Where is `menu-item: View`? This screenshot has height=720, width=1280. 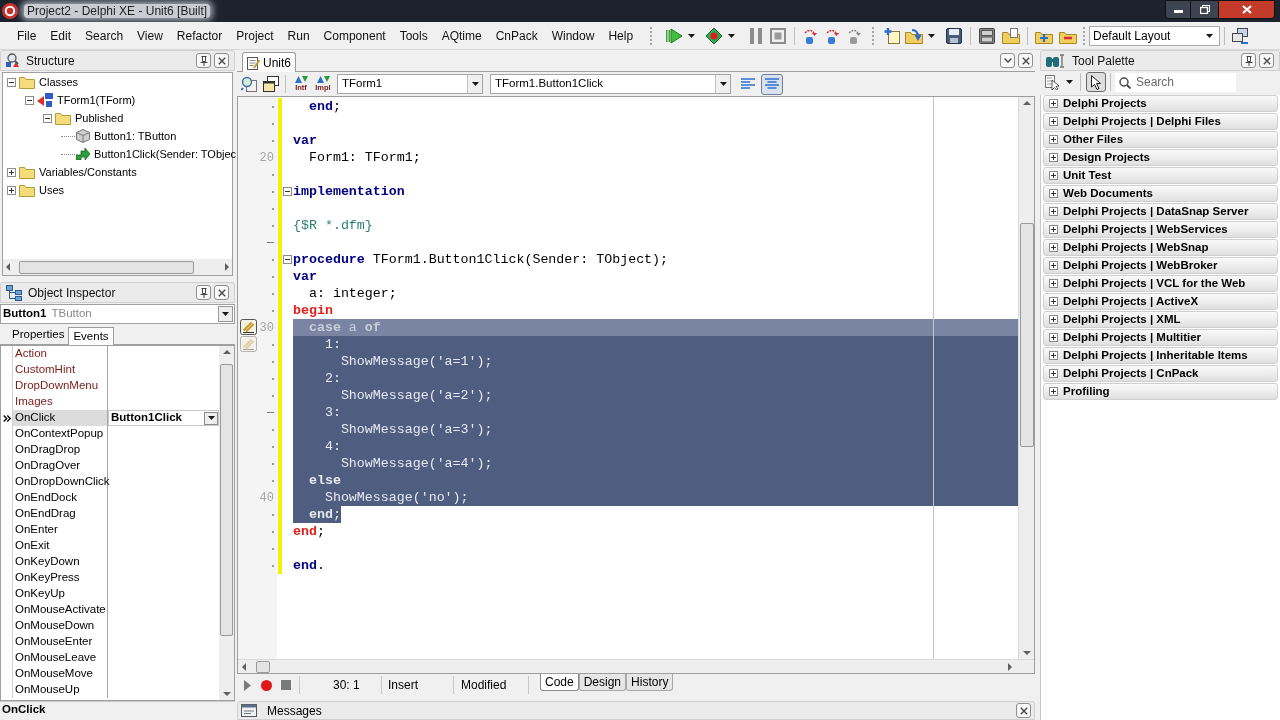 menu-item: View is located at coordinates (150, 35).